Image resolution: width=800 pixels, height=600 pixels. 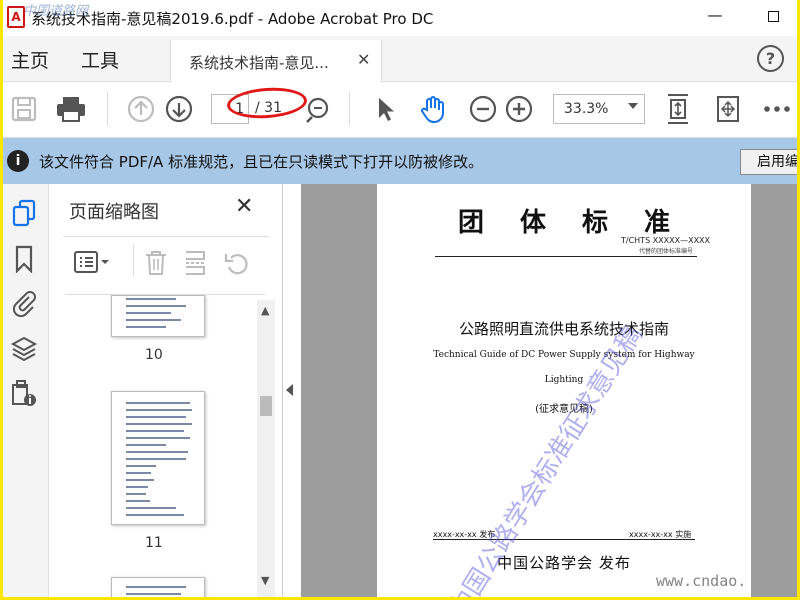 What do you see at coordinates (678, 109) in the screenshot?
I see `fit-page-icon` at bounding box center [678, 109].